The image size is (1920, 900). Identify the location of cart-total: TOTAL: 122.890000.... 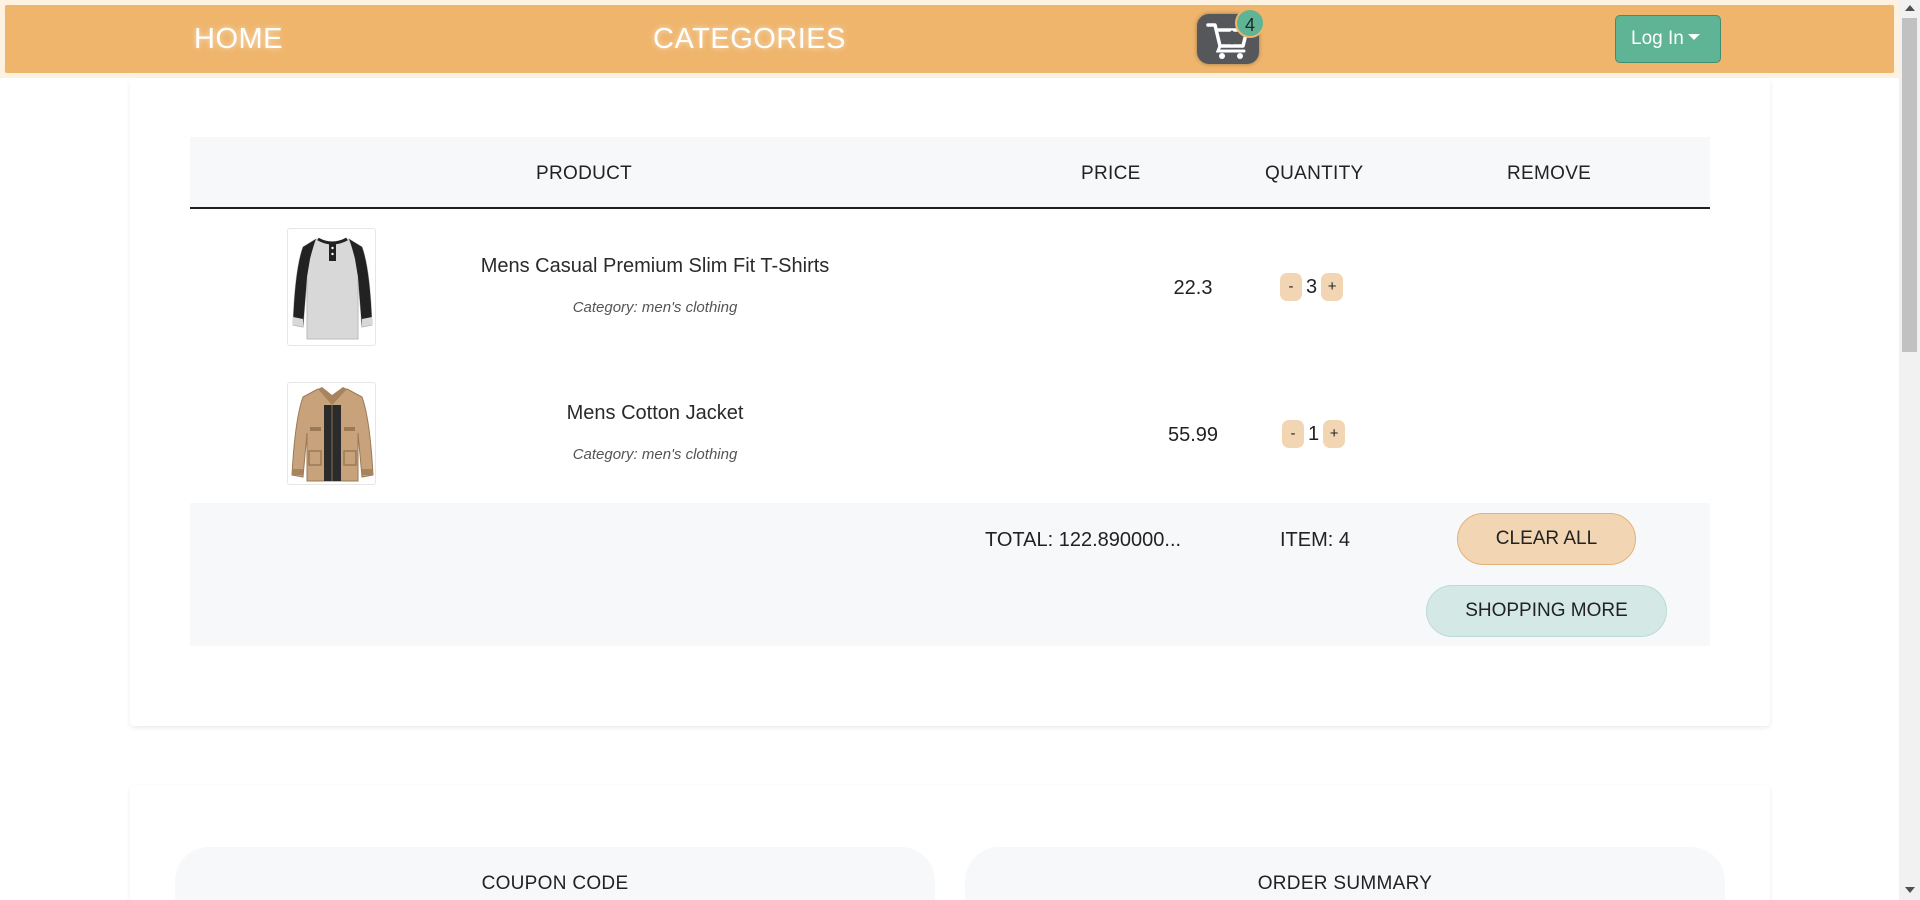
(1083, 540).